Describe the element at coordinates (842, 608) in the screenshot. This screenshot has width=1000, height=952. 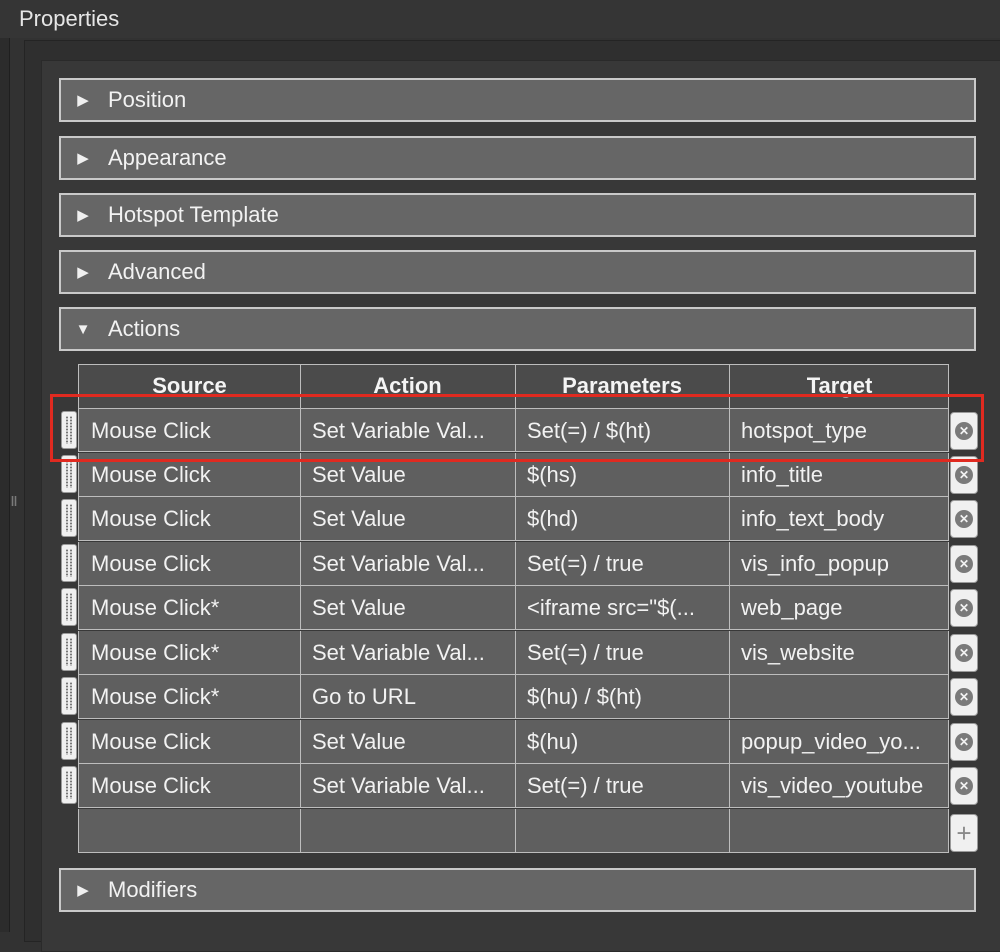
I see `cell-target: web_page` at that location.